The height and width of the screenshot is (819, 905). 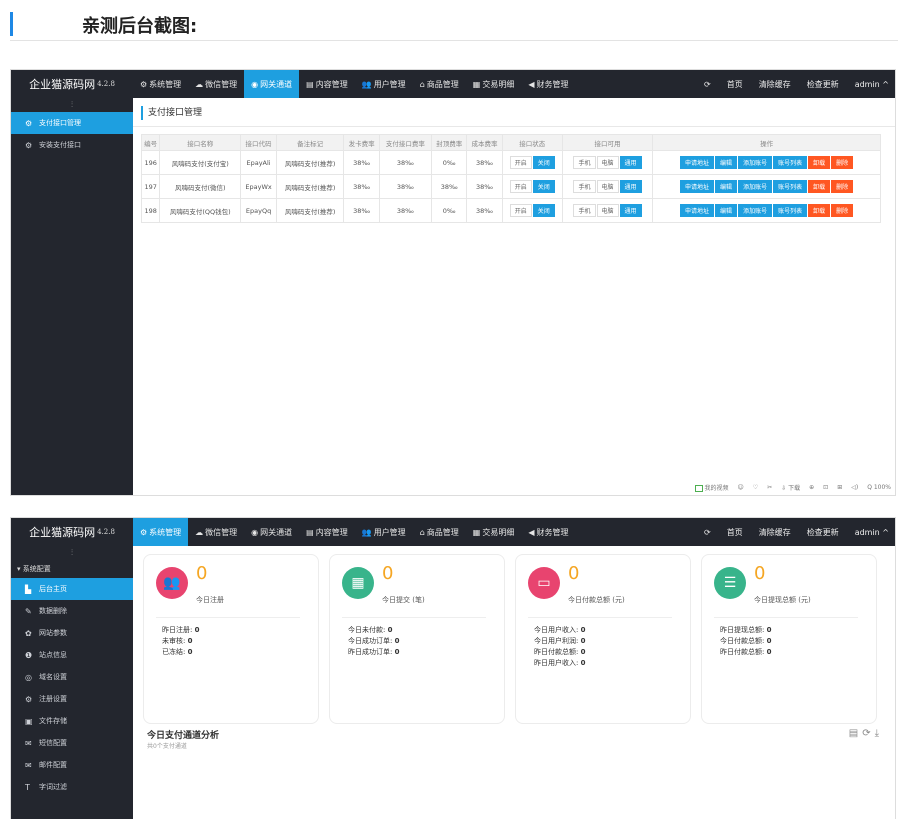 I want to click on sidebar-item-0: ▙ 后台主页, so click(x=72, y=589).